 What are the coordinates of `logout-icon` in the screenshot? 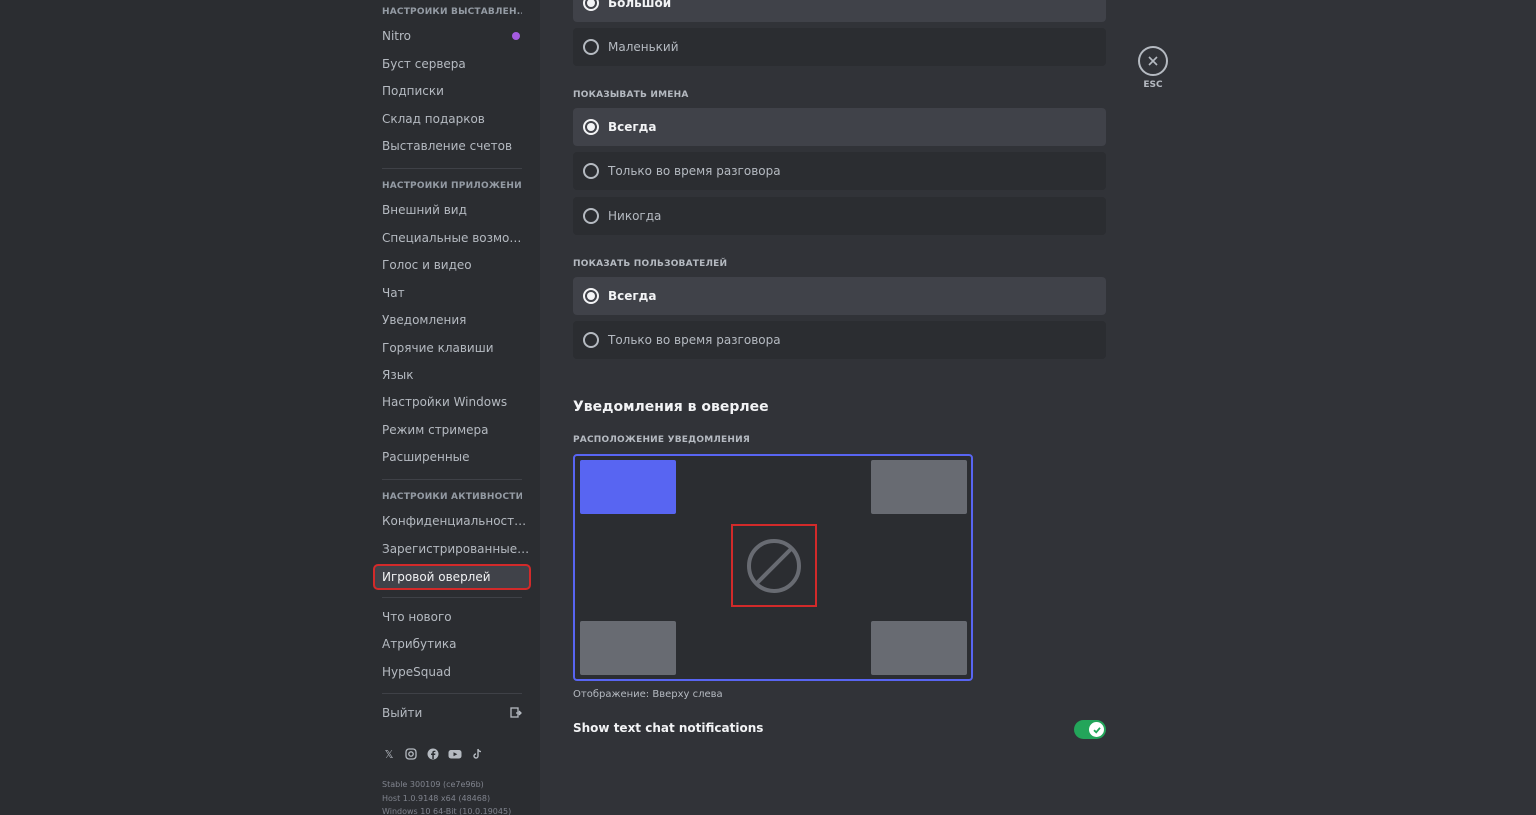 It's located at (516, 712).